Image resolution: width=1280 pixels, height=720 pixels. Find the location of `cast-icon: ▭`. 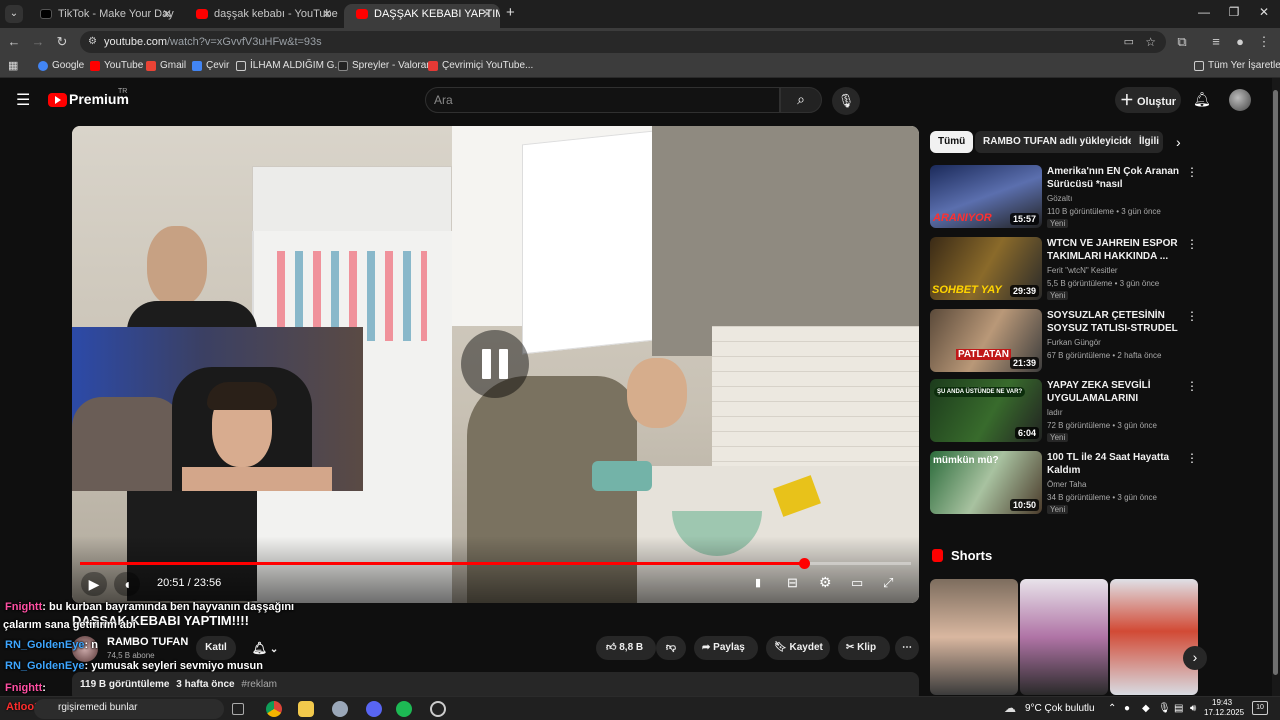

cast-icon: ▭ is located at coordinates (1129, 42).